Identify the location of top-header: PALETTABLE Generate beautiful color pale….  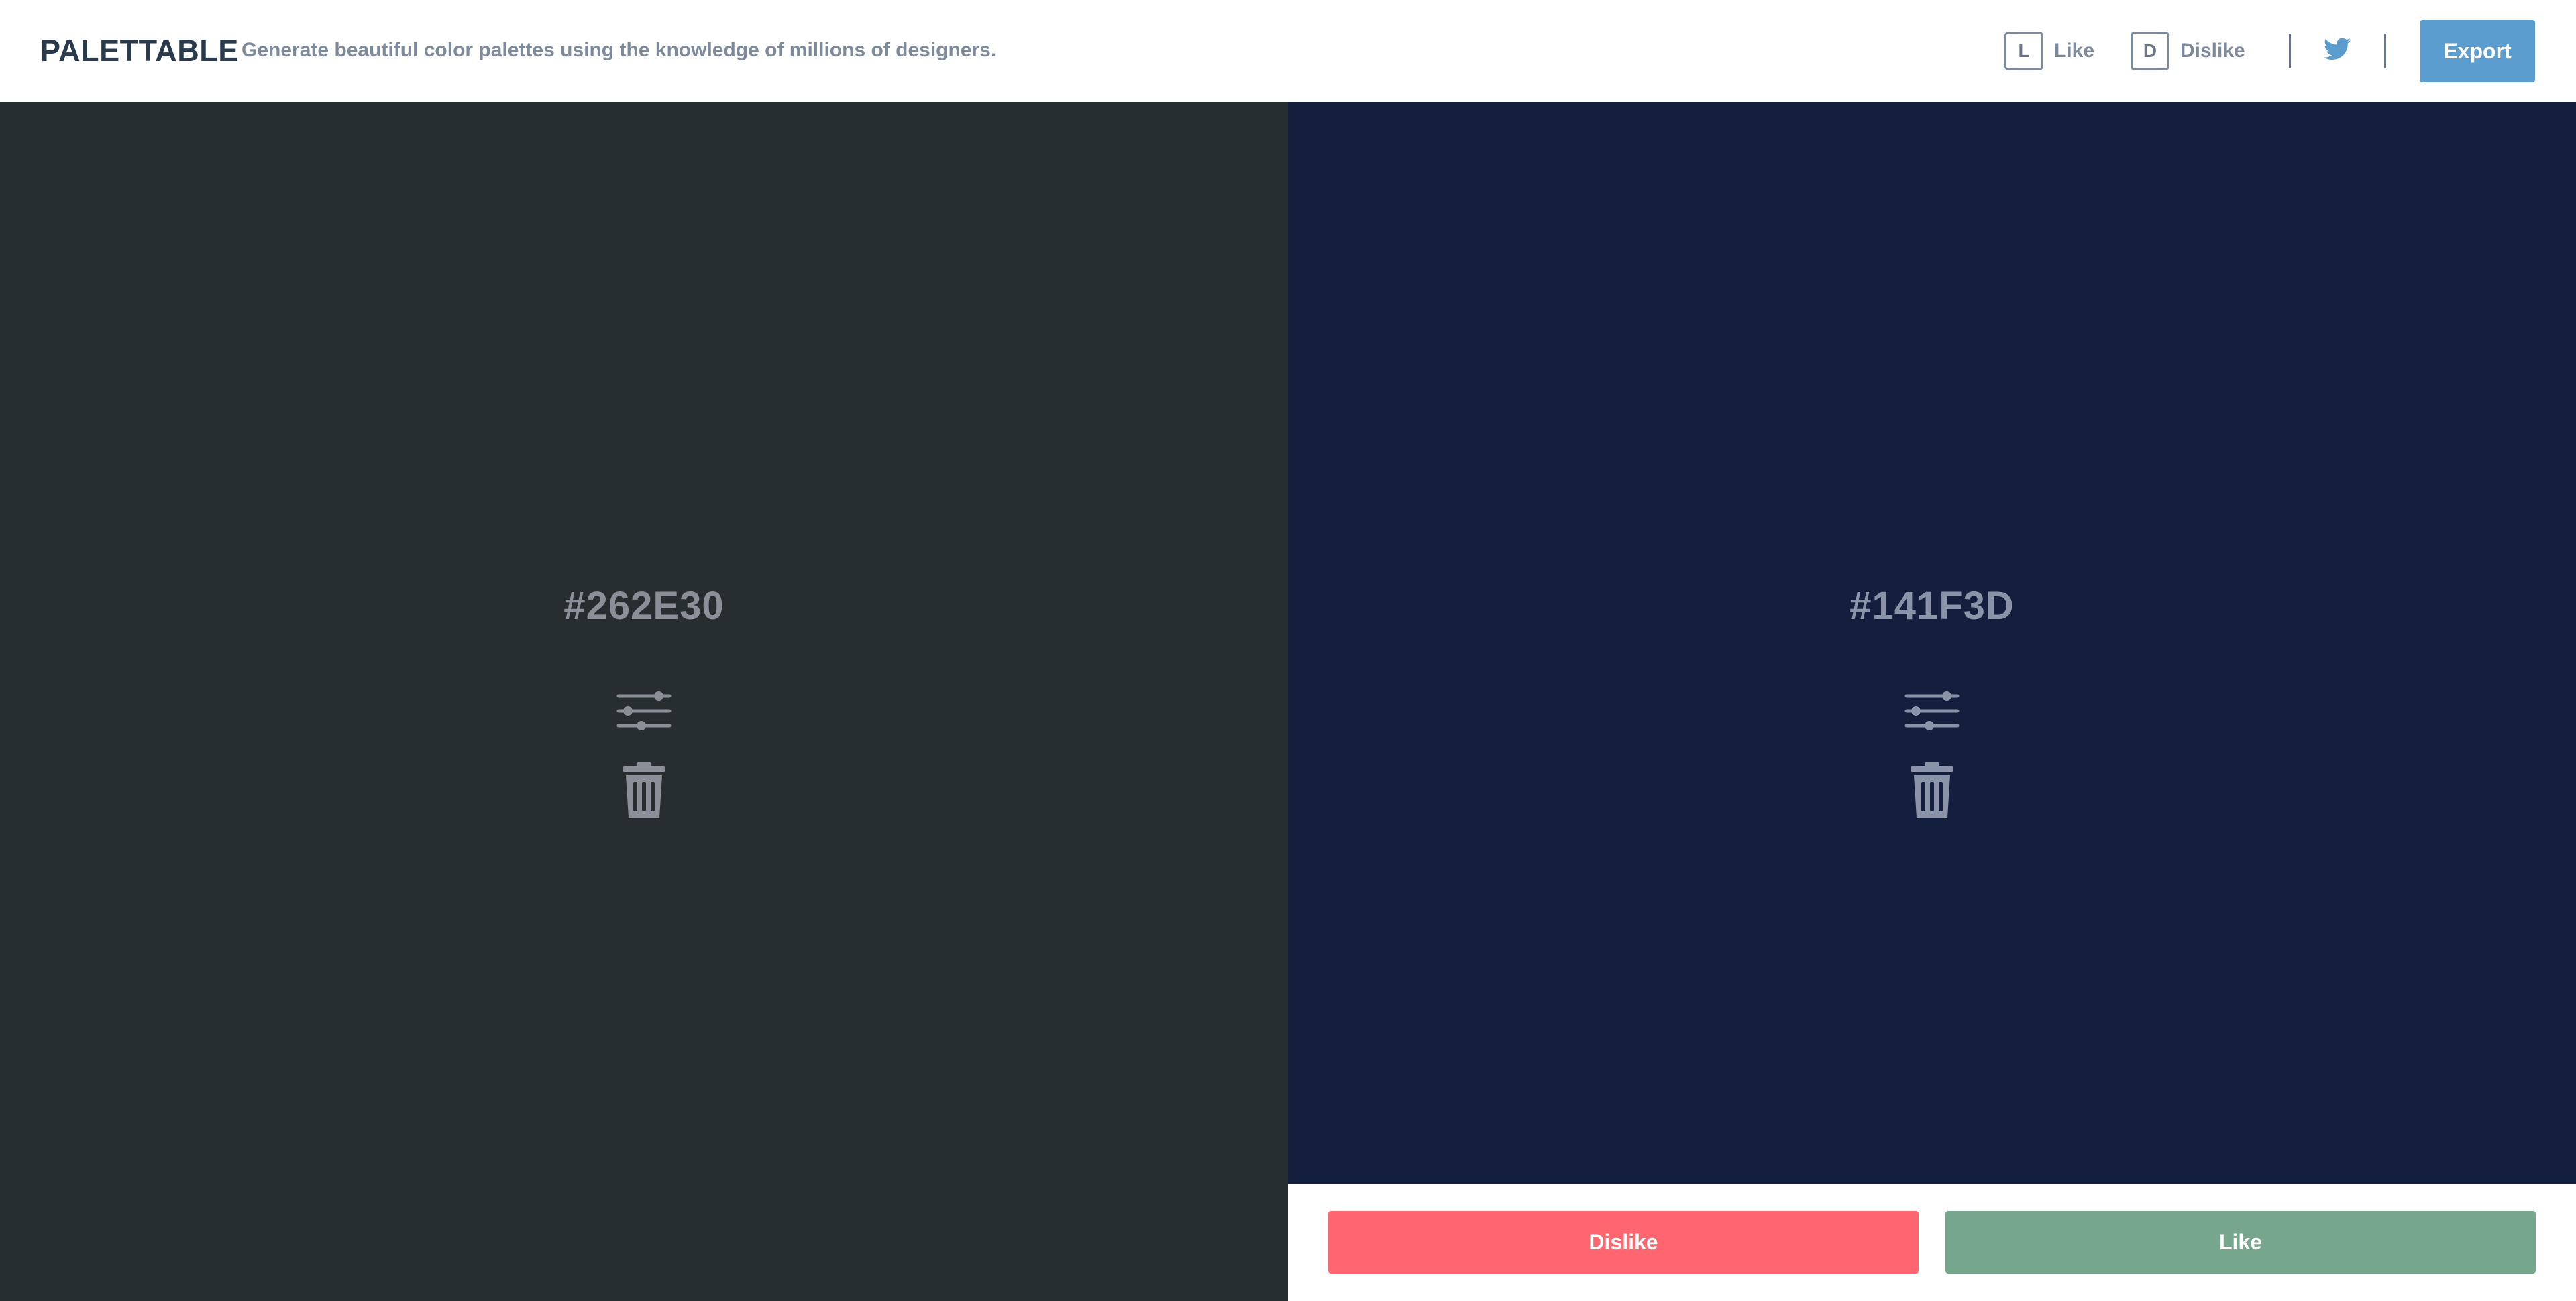
(1288, 51).